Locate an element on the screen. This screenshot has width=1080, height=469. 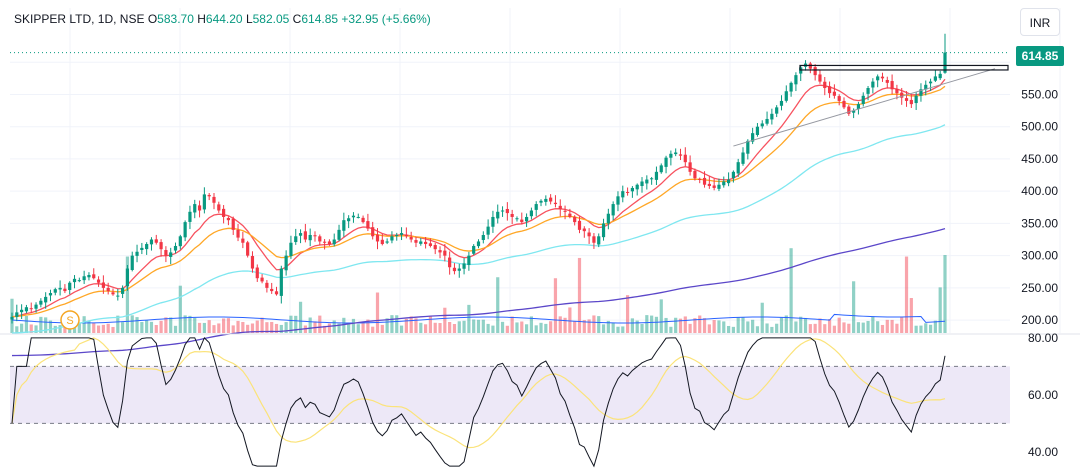
low-label: L is located at coordinates (249, 19).